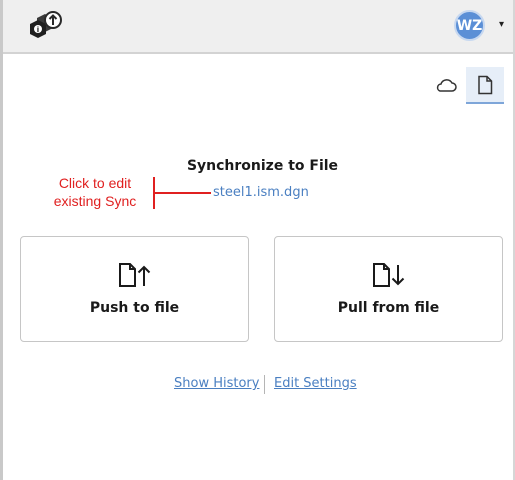  What do you see at coordinates (258, 27) in the screenshot?
I see `header-bar: i WZ ▾` at bounding box center [258, 27].